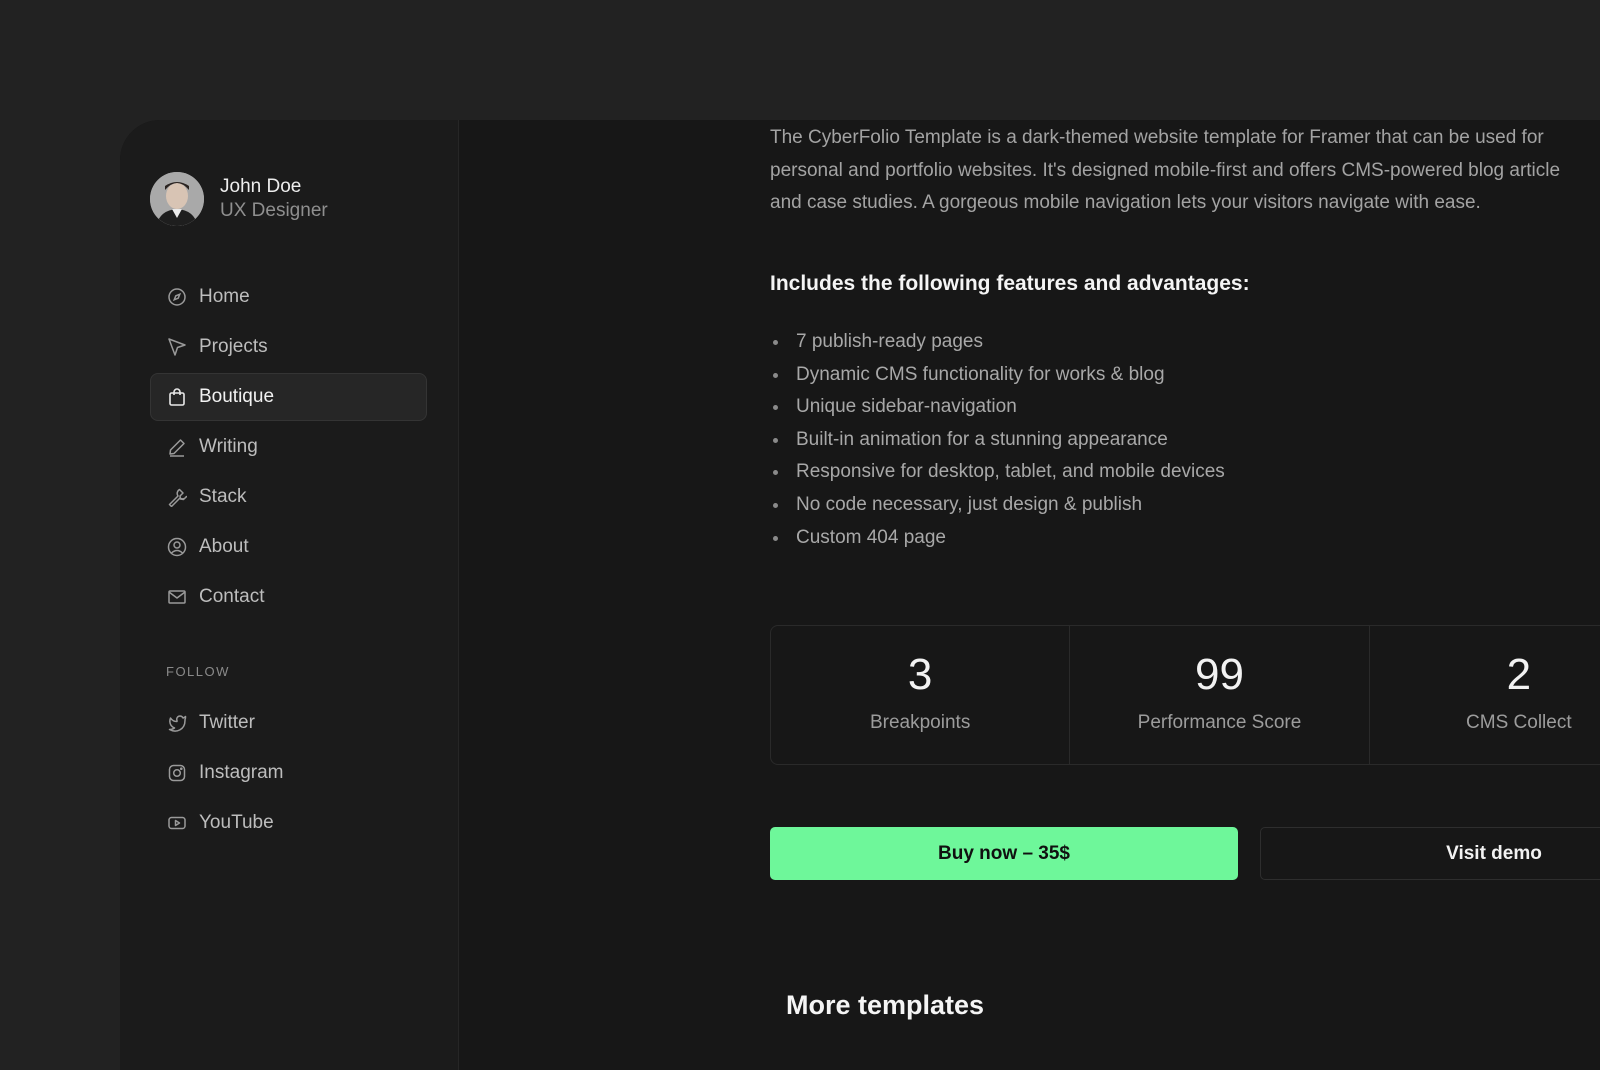 Image resolution: width=1600 pixels, height=1070 pixels. I want to click on follow-heading: FOLLOW, so click(198, 671).